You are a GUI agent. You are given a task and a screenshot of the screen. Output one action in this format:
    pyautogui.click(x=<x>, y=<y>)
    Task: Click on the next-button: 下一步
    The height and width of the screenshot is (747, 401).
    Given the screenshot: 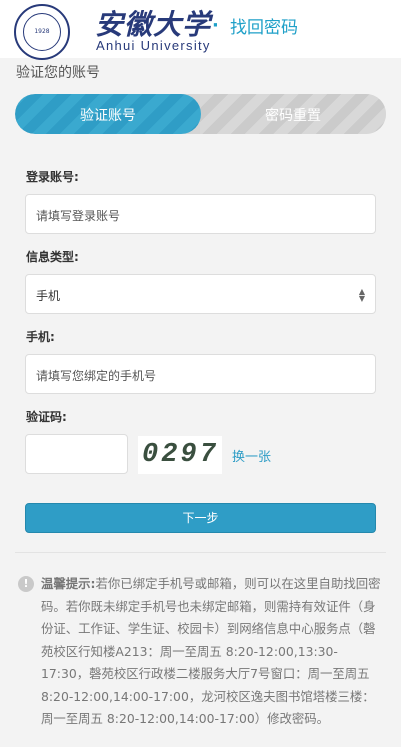 What is the action you would take?
    pyautogui.click(x=200, y=518)
    